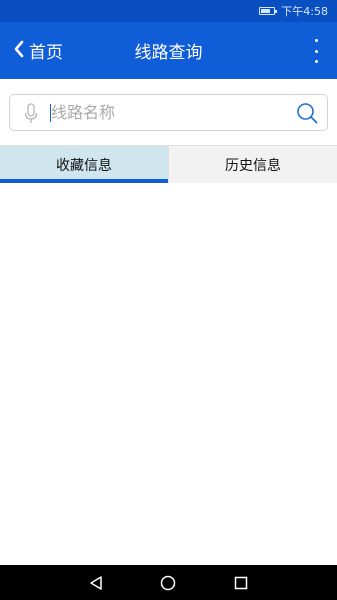 The height and width of the screenshot is (600, 337). What do you see at coordinates (268, 11) in the screenshot?
I see `battery-icon` at bounding box center [268, 11].